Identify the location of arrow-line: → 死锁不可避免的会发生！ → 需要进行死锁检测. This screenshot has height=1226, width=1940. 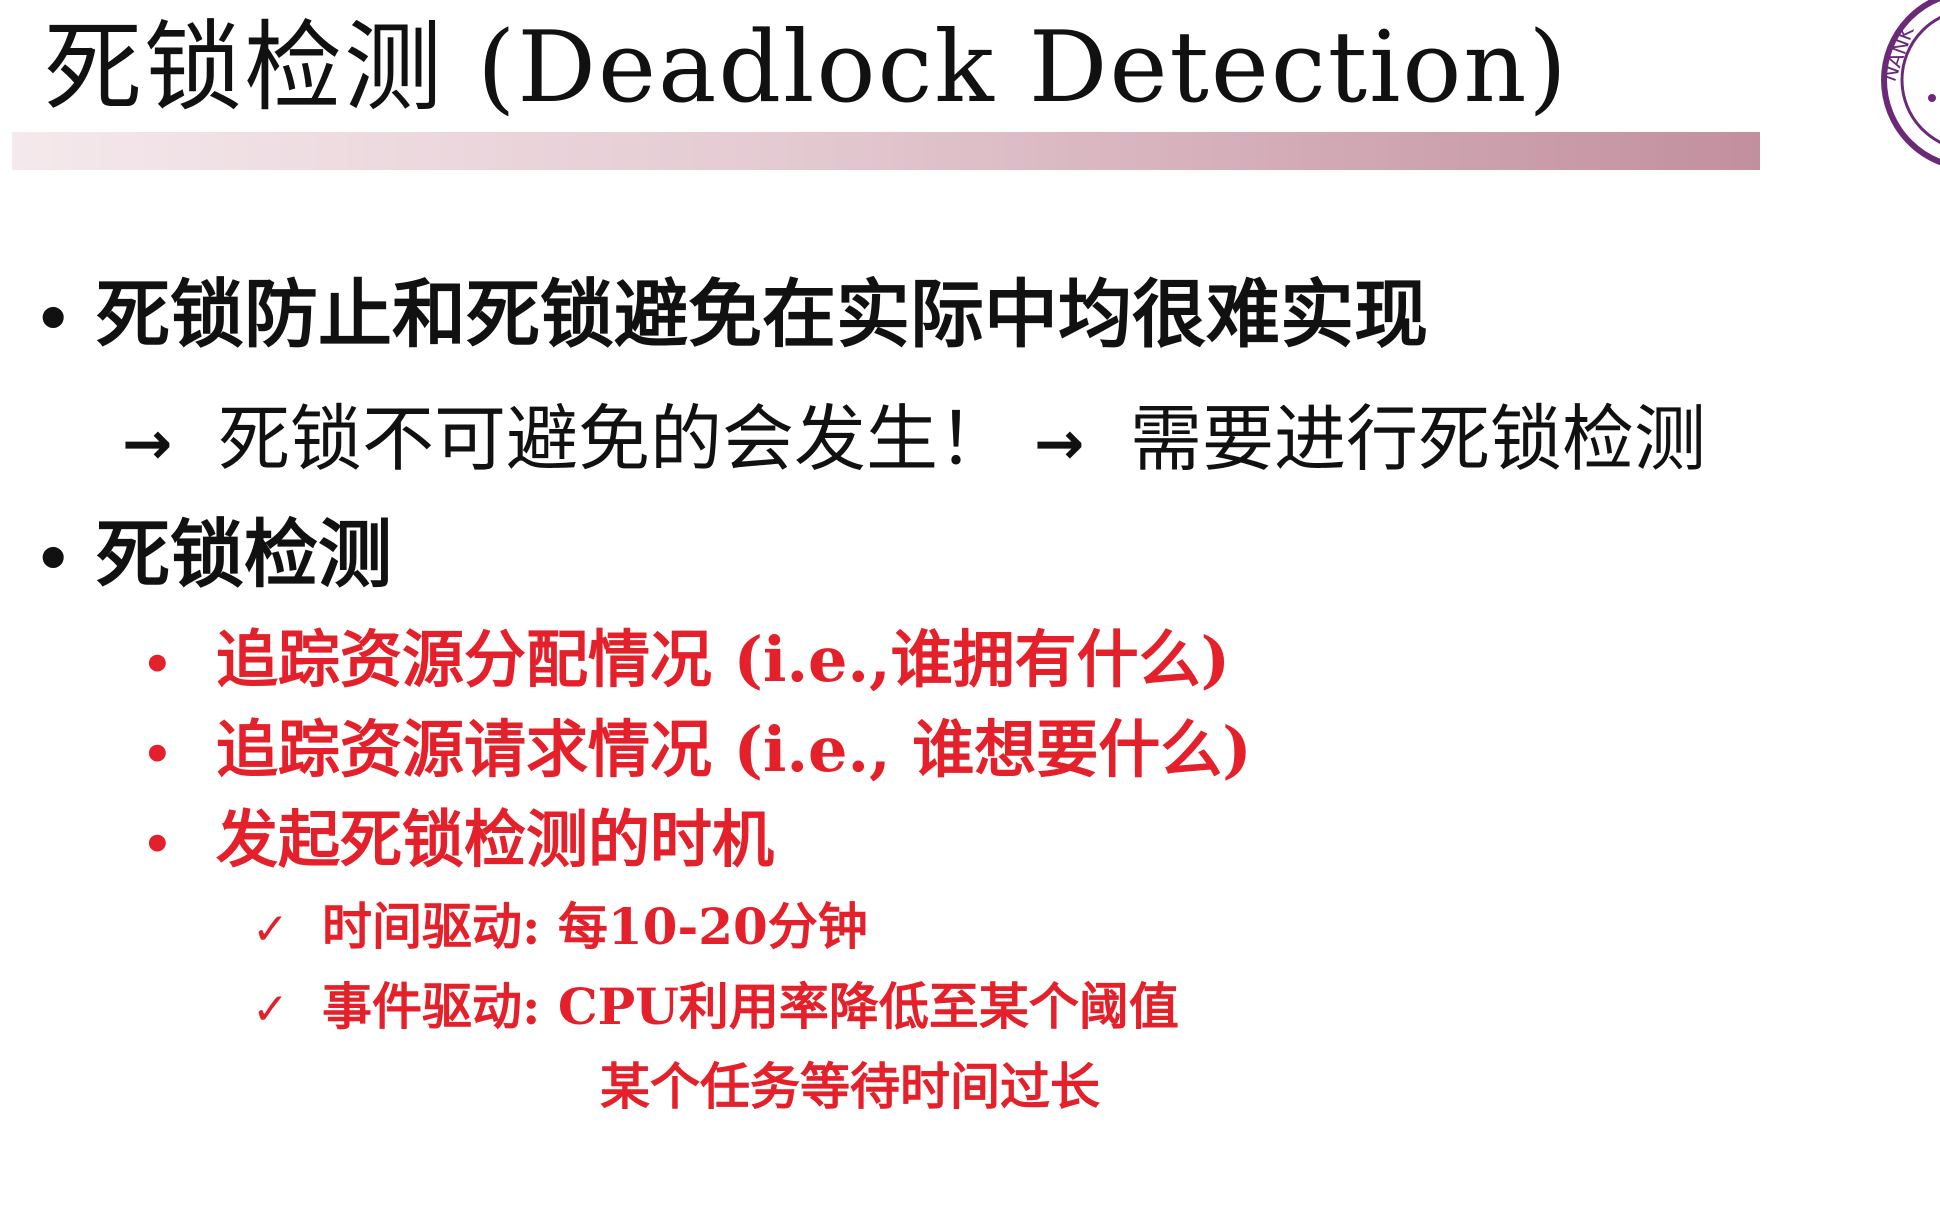
(914, 439).